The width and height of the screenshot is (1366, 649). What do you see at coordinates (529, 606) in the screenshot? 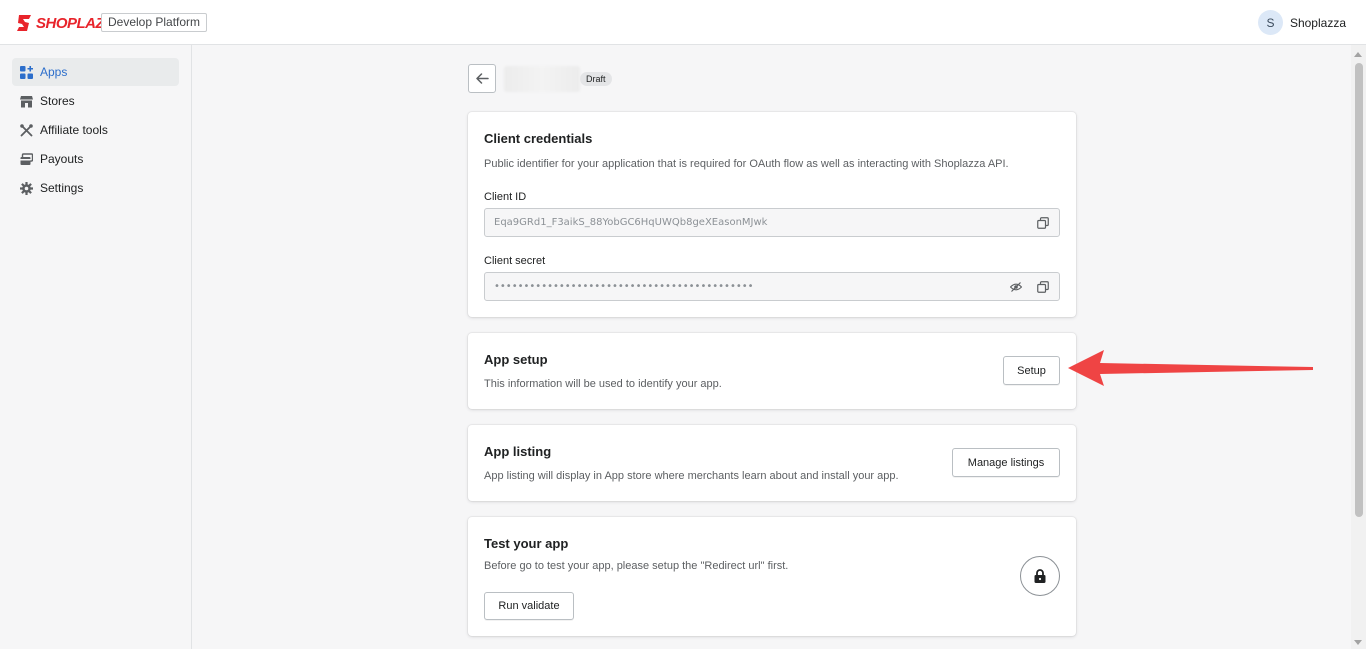
I see `run-validate-button: Run validate` at bounding box center [529, 606].